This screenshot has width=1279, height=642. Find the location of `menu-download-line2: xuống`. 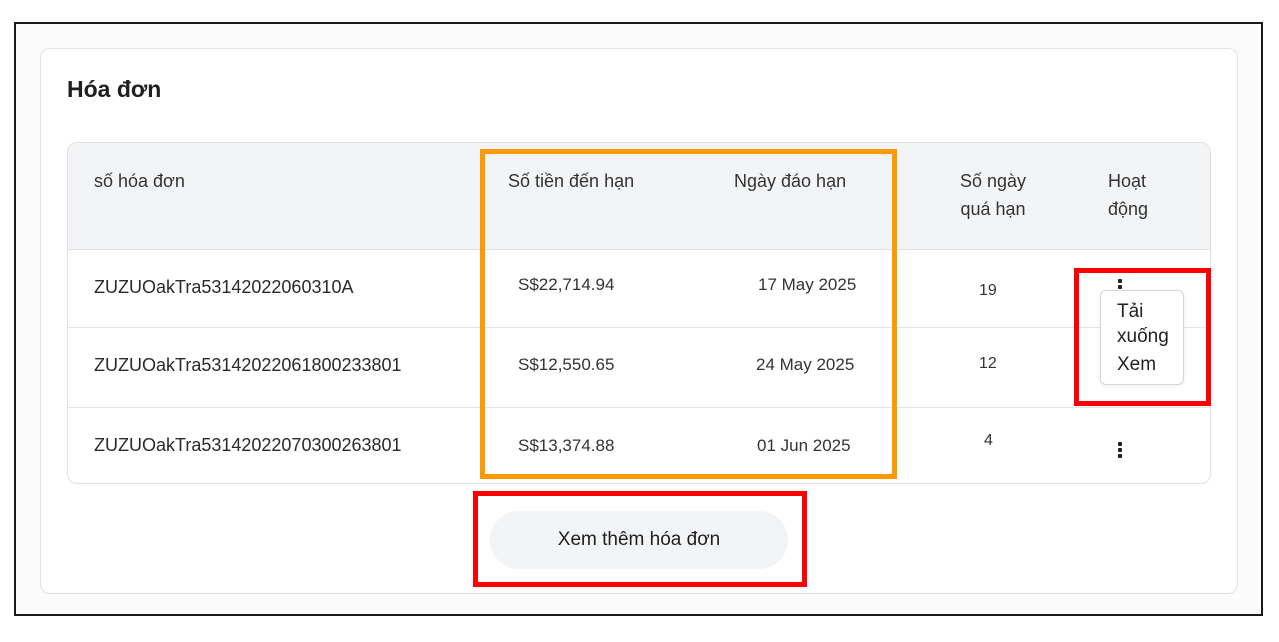

menu-download-line2: xuống is located at coordinates (1143, 336).